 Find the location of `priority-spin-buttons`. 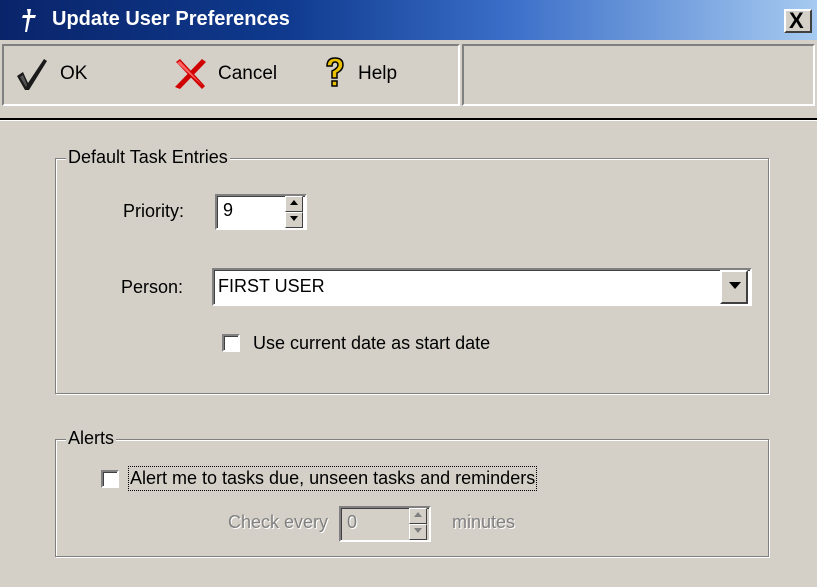

priority-spin-buttons is located at coordinates (294, 212).